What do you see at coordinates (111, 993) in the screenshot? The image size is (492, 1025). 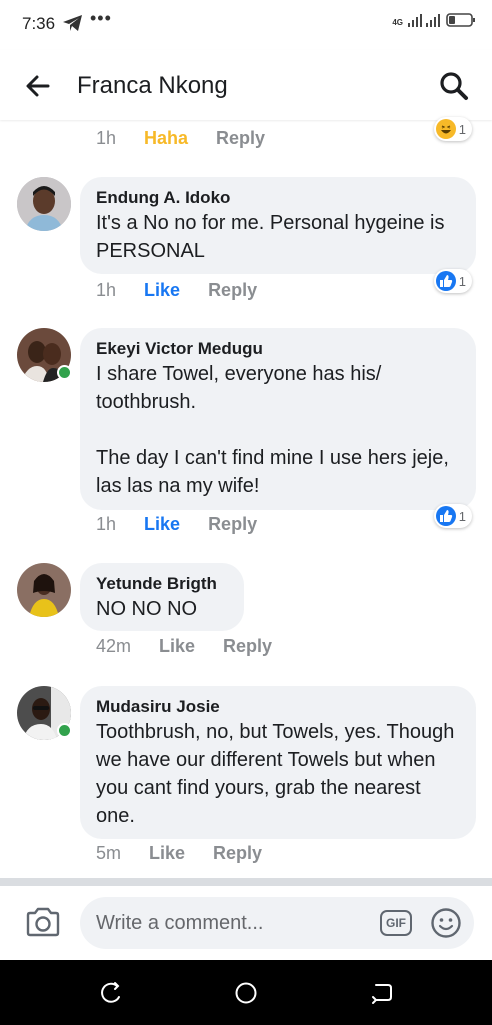 I see `recent-apps-icon` at bounding box center [111, 993].